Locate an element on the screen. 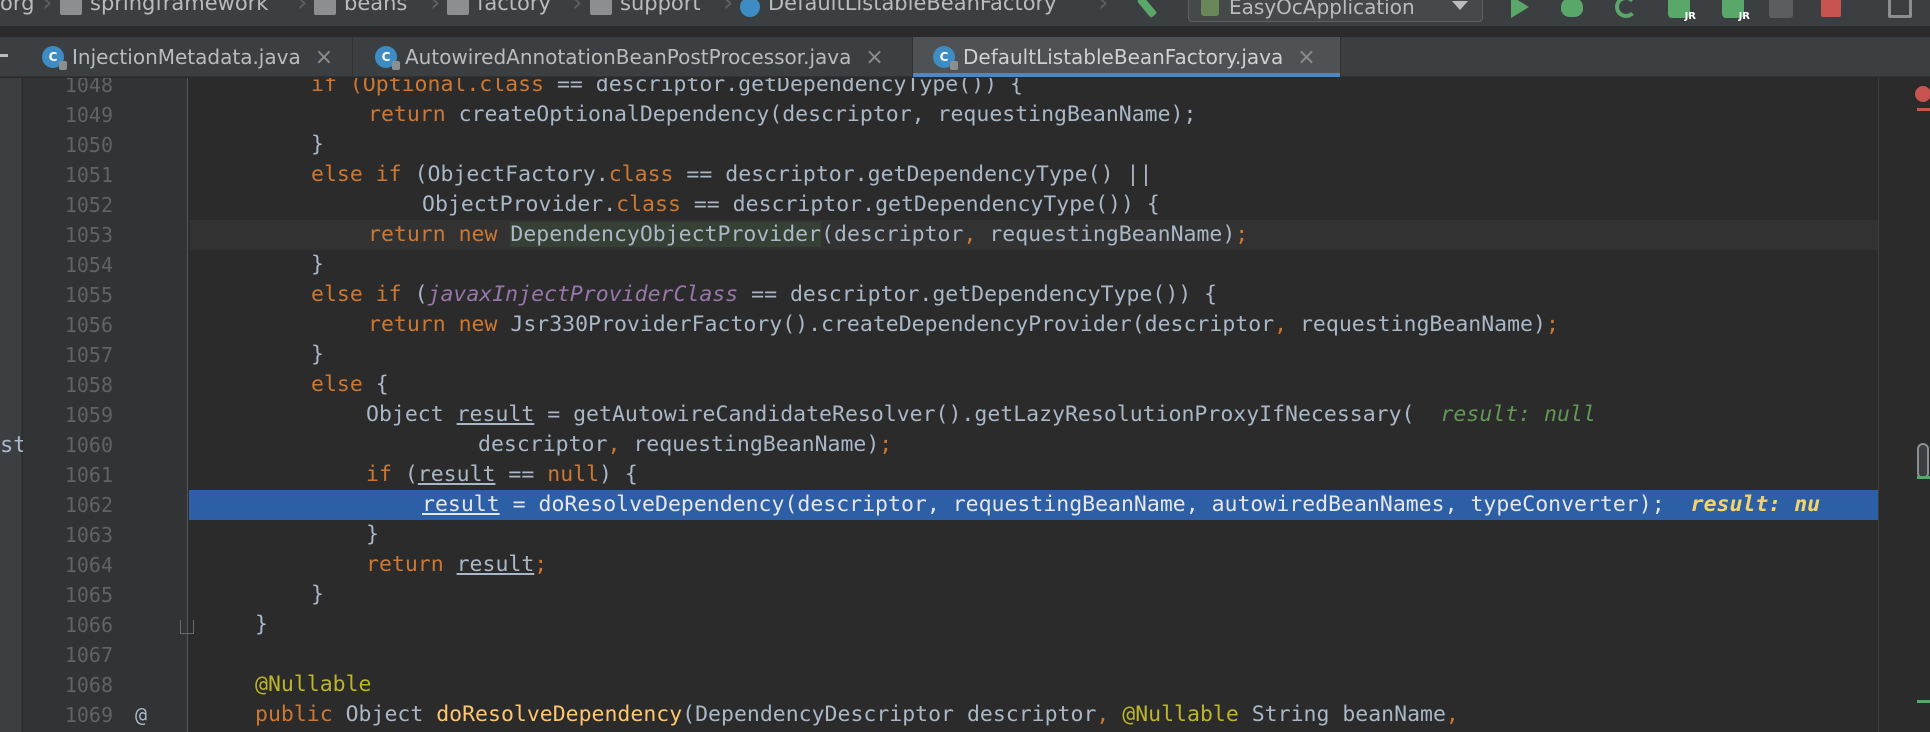 Image resolution: width=1930 pixels, height=732 pixels. tab-overflow-icon is located at coordinates (4, 55).